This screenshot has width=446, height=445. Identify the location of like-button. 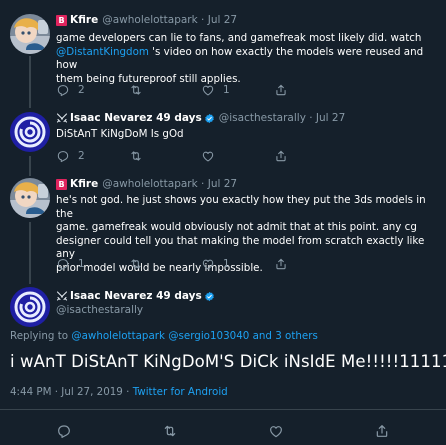
(237, 156).